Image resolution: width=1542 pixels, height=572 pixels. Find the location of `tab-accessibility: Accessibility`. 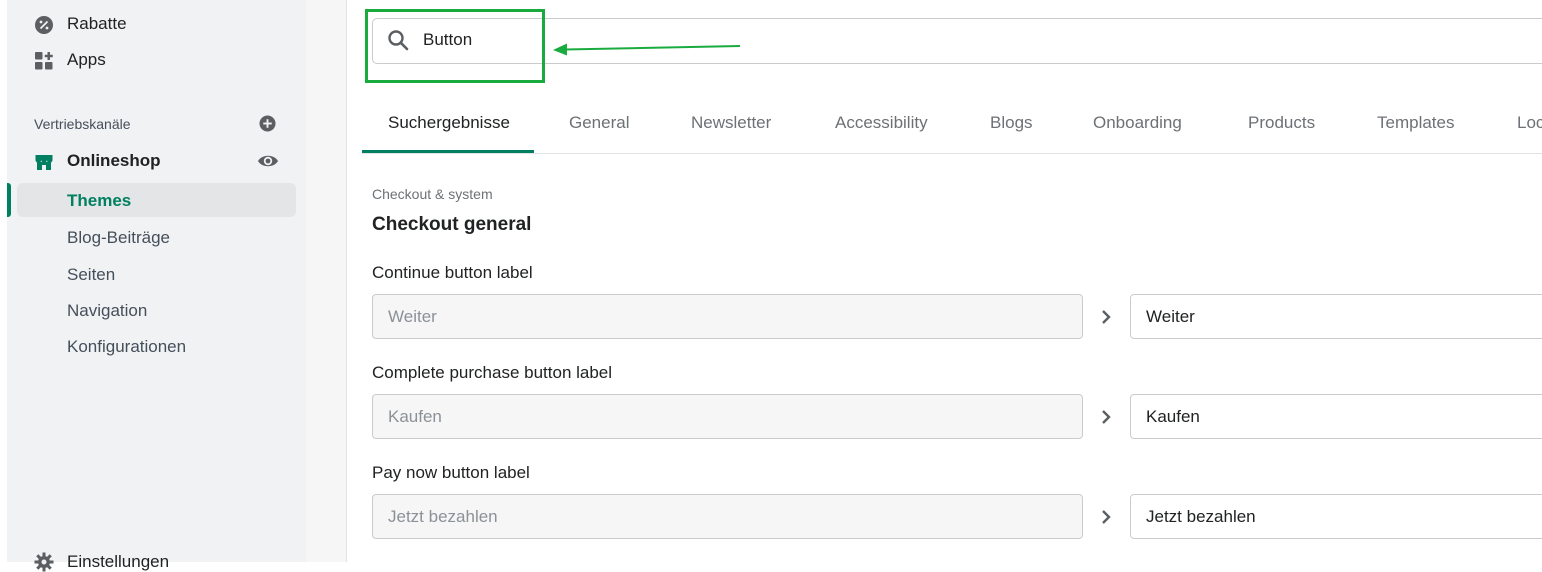

tab-accessibility: Accessibility is located at coordinates (881, 123).